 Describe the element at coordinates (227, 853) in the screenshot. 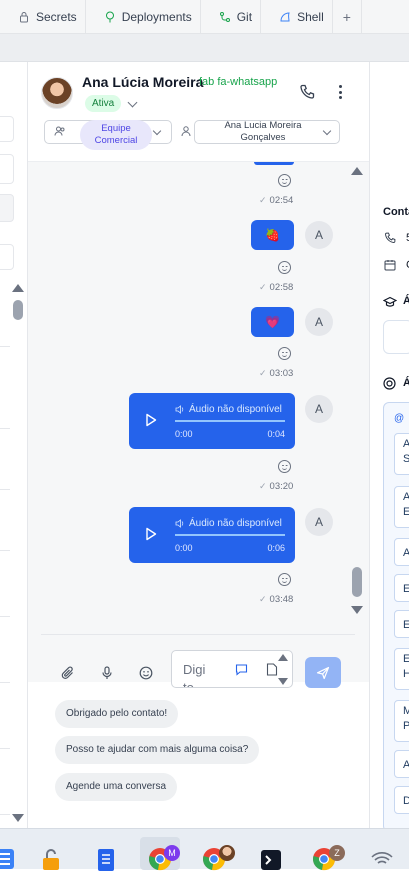

I see `profile-avatar` at that location.